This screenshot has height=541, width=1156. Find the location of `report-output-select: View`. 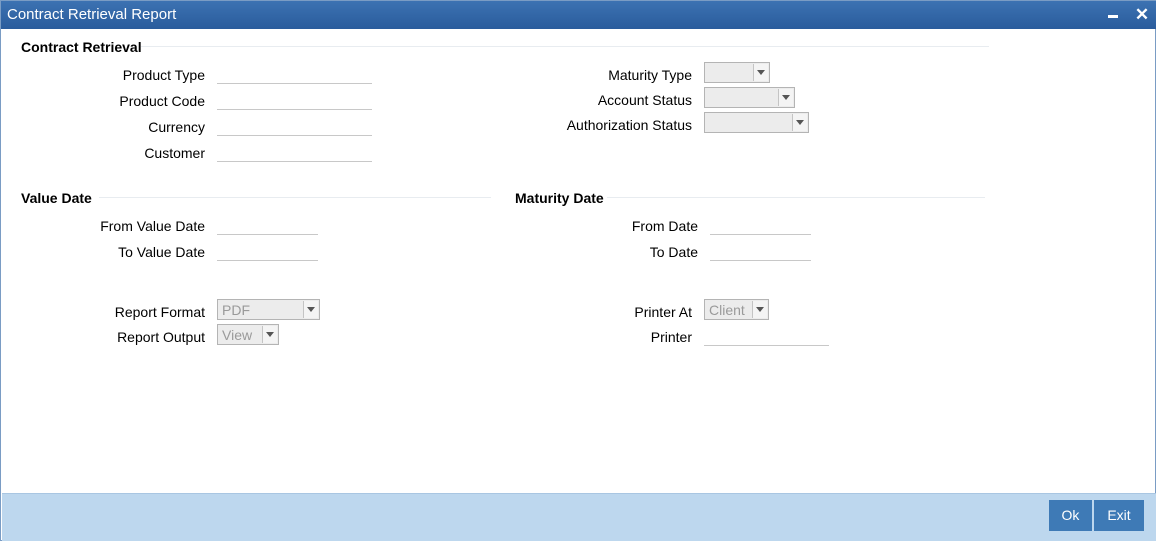

report-output-select: View is located at coordinates (248, 334).